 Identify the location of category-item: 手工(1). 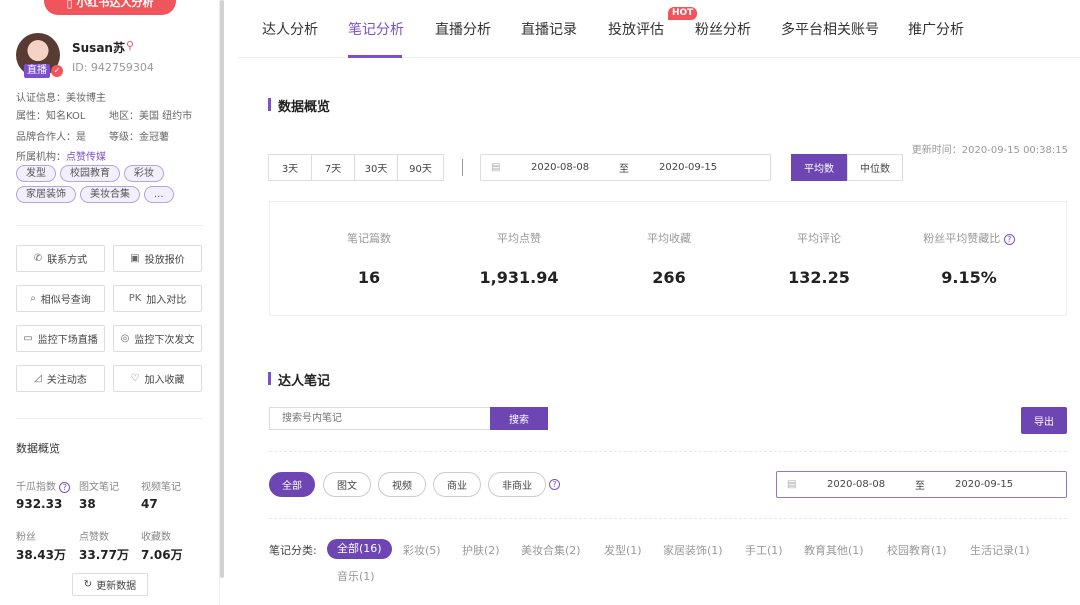
(764, 550).